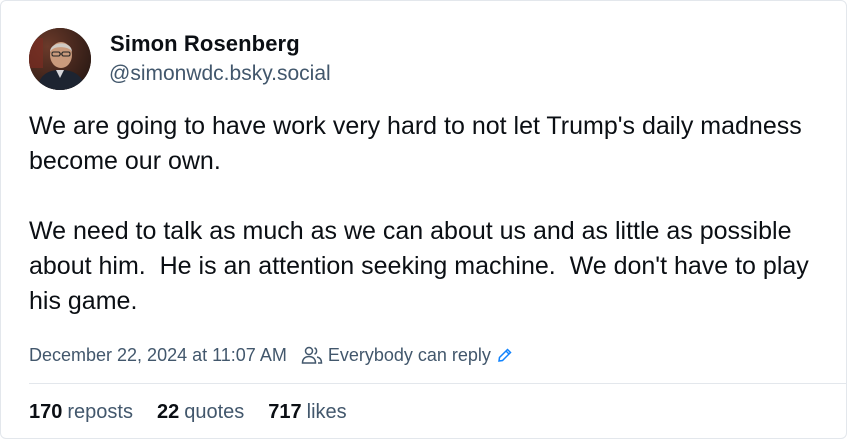 Image resolution: width=847 pixels, height=439 pixels. I want to click on engagement-stats: 170 reposts 22 quotes 717 likes, so click(200, 412).